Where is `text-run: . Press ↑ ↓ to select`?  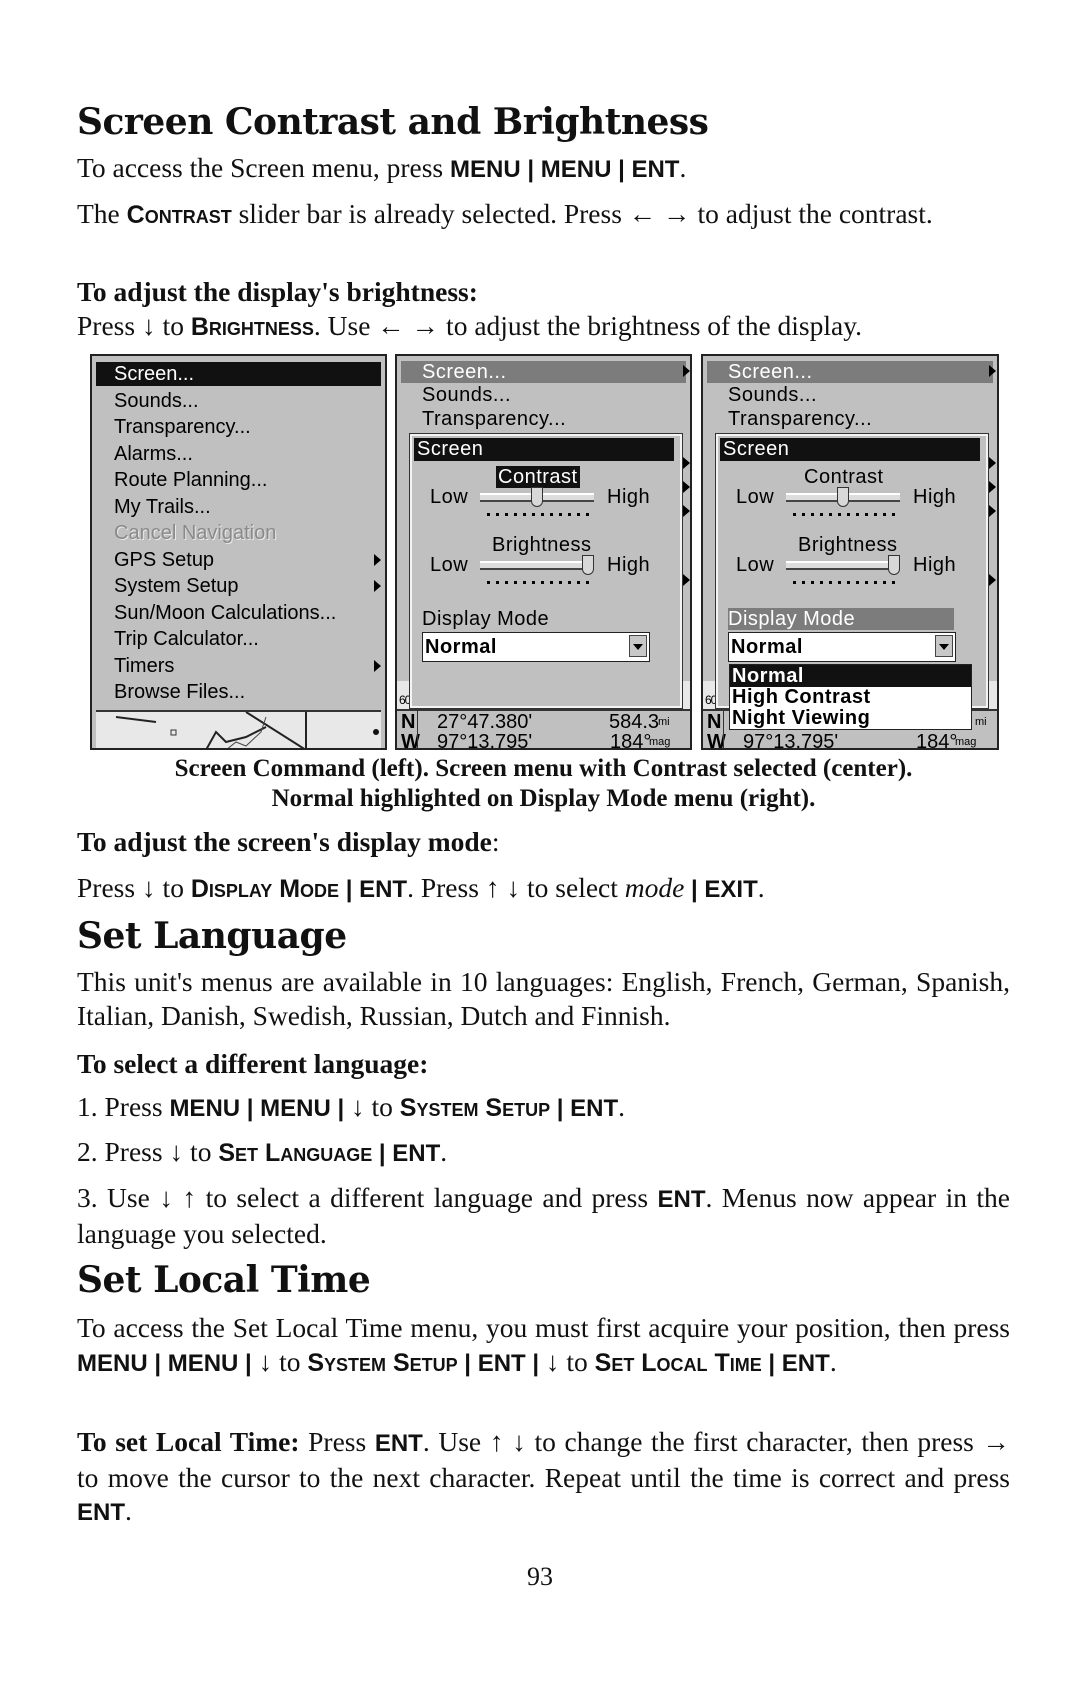 text-run: . Press ↑ ↓ to select is located at coordinates (516, 887).